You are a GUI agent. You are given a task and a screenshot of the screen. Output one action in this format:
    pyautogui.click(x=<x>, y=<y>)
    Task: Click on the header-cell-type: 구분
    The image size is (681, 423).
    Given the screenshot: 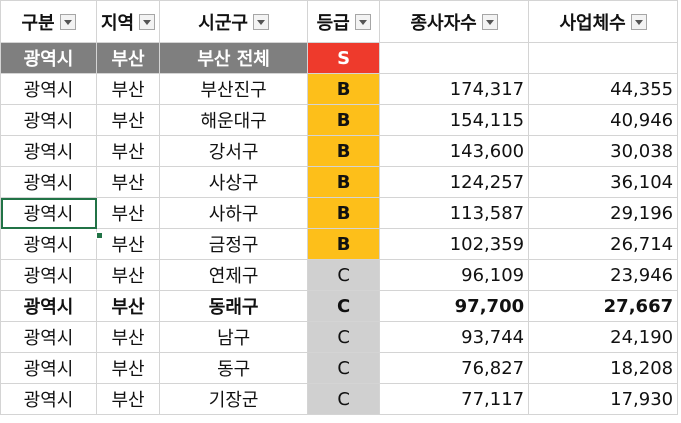 What is the action you would take?
    pyautogui.click(x=48, y=21)
    